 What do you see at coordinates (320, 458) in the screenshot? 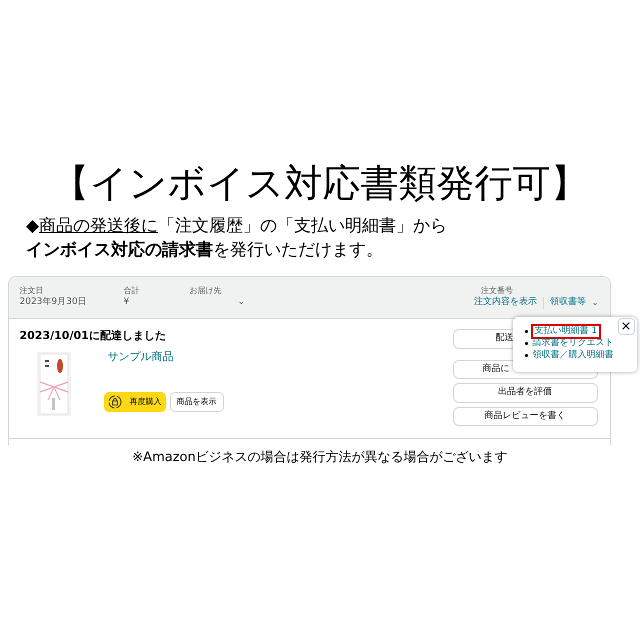
I see `footnote: ※Amazonビジネスの場合は発行方法が異なる場合がございます` at bounding box center [320, 458].